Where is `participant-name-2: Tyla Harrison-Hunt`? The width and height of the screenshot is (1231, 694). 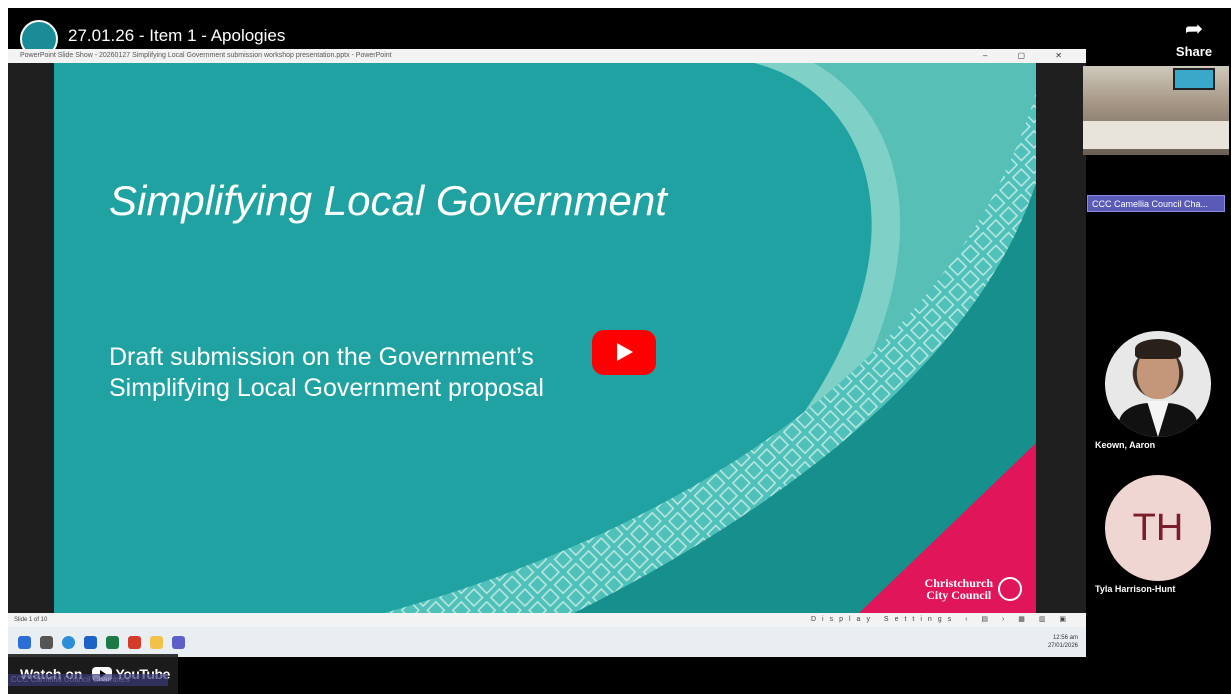 participant-name-2: Tyla Harrison-Hunt is located at coordinates (1135, 589).